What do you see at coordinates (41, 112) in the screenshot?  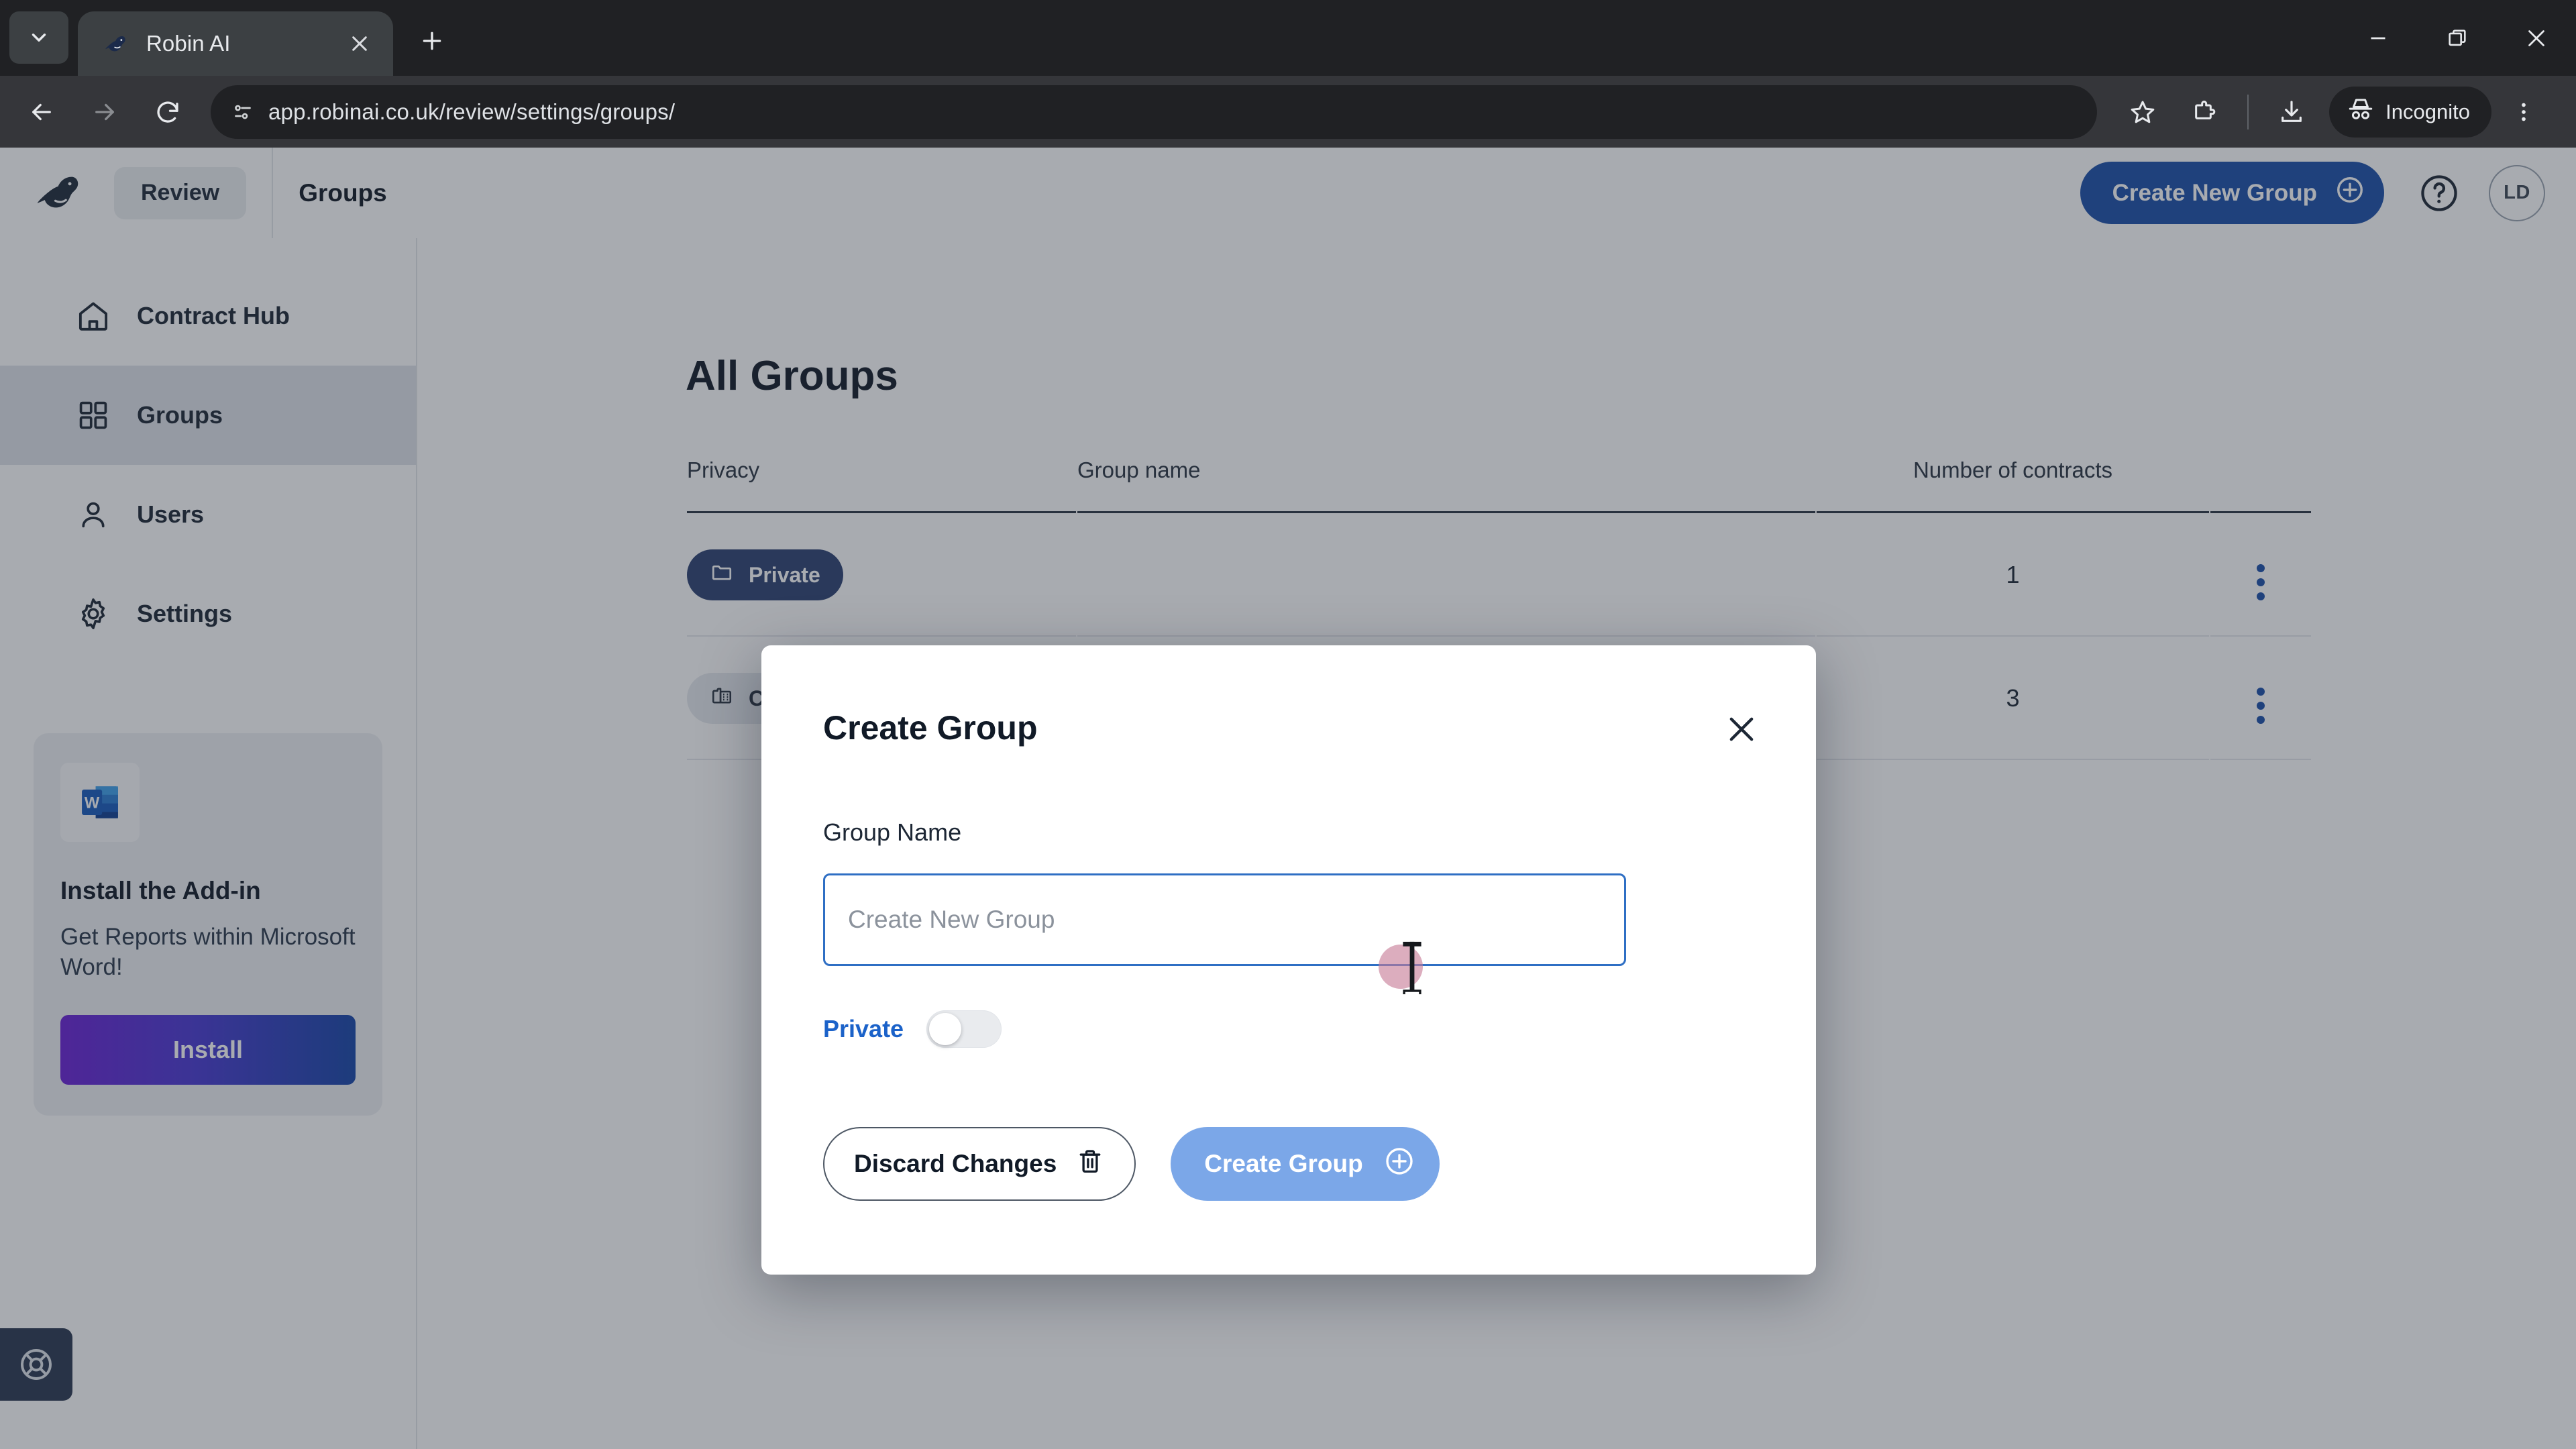 I see `back-arrow-icon` at bounding box center [41, 112].